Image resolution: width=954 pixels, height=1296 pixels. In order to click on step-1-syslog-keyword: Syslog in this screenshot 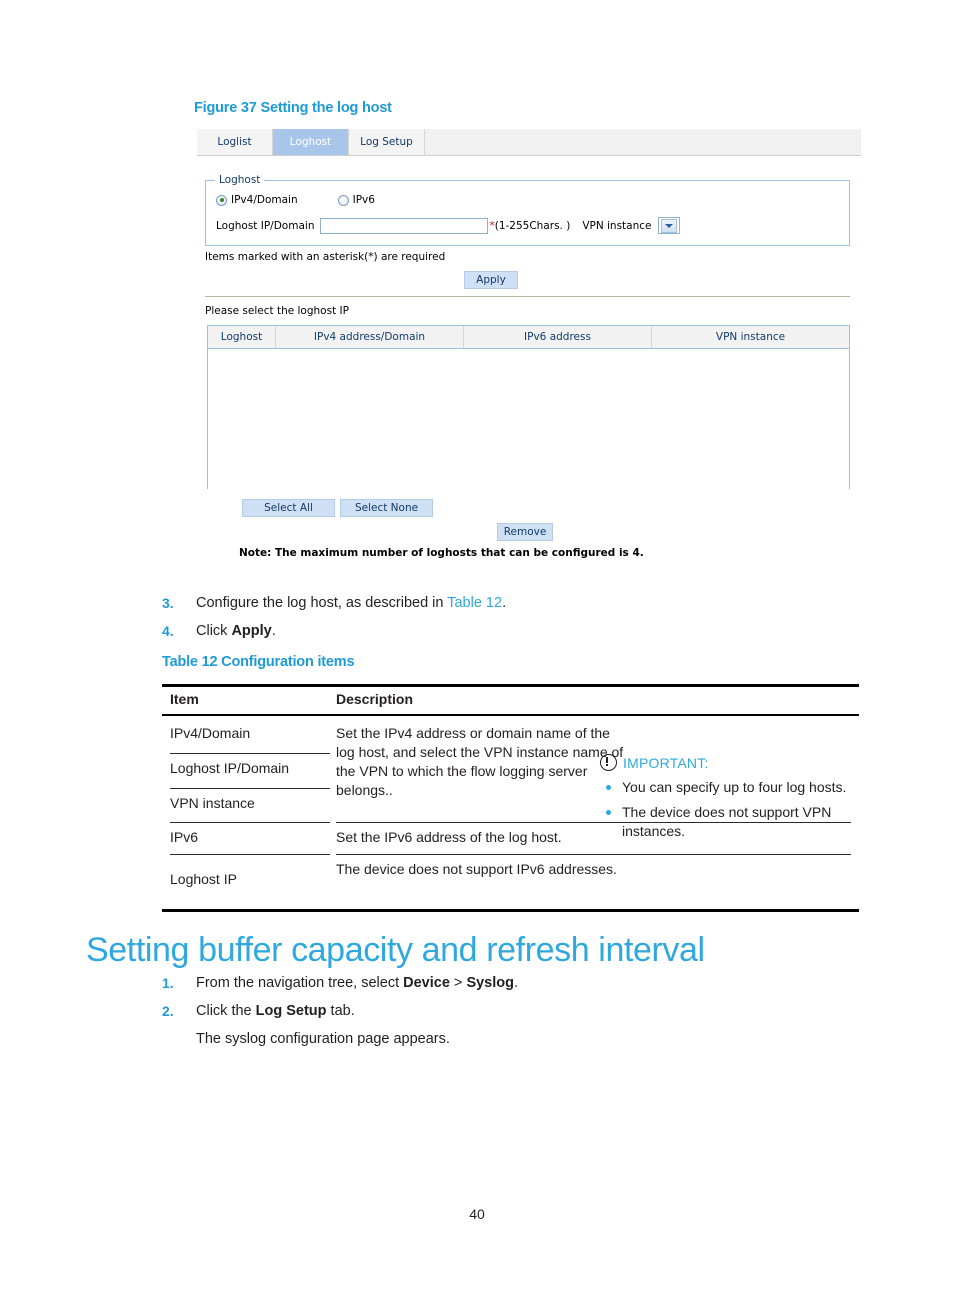, I will do `click(490, 983)`.